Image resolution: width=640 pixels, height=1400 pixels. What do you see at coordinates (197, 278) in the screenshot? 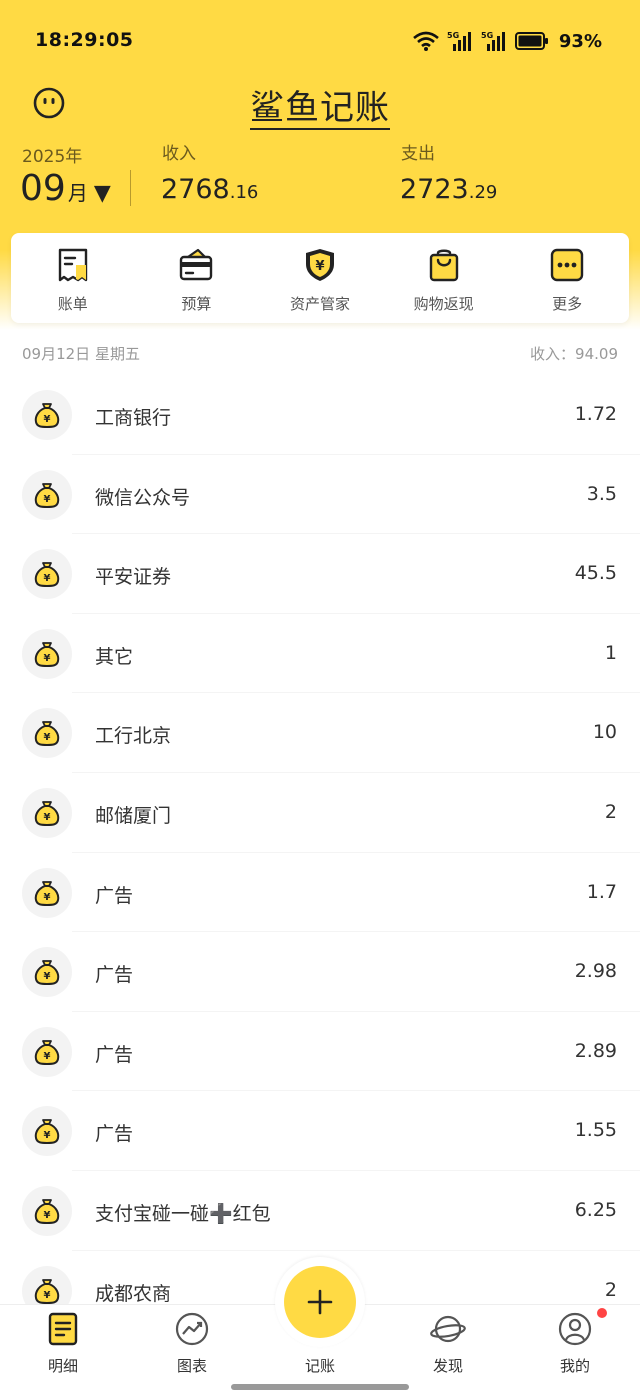
I see `tool-budget: 预算` at bounding box center [197, 278].